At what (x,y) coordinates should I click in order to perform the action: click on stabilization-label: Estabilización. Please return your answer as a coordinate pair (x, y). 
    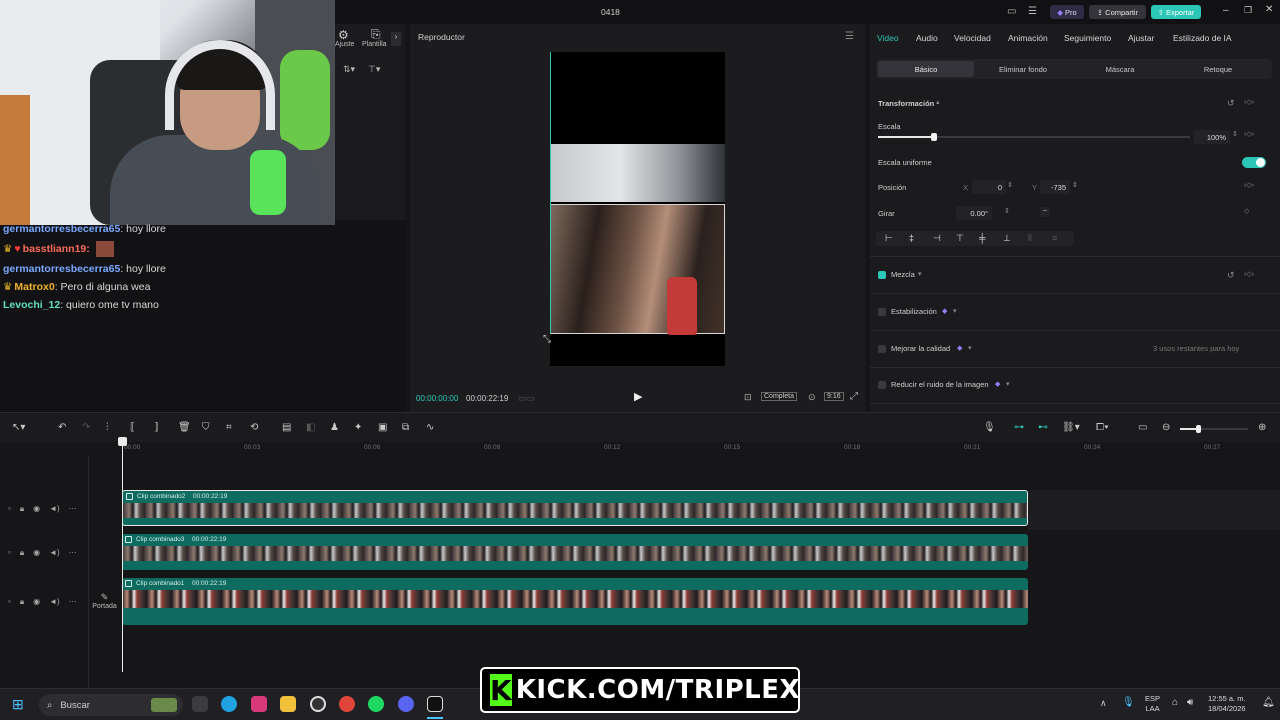
    Looking at the image, I should click on (914, 311).